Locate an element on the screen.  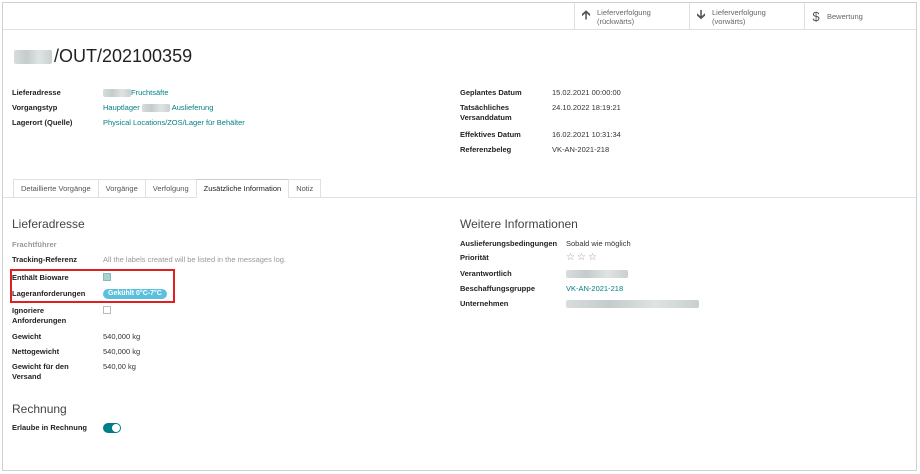
verantwortlich-label: Verantwortlich is located at coordinates (486, 273).